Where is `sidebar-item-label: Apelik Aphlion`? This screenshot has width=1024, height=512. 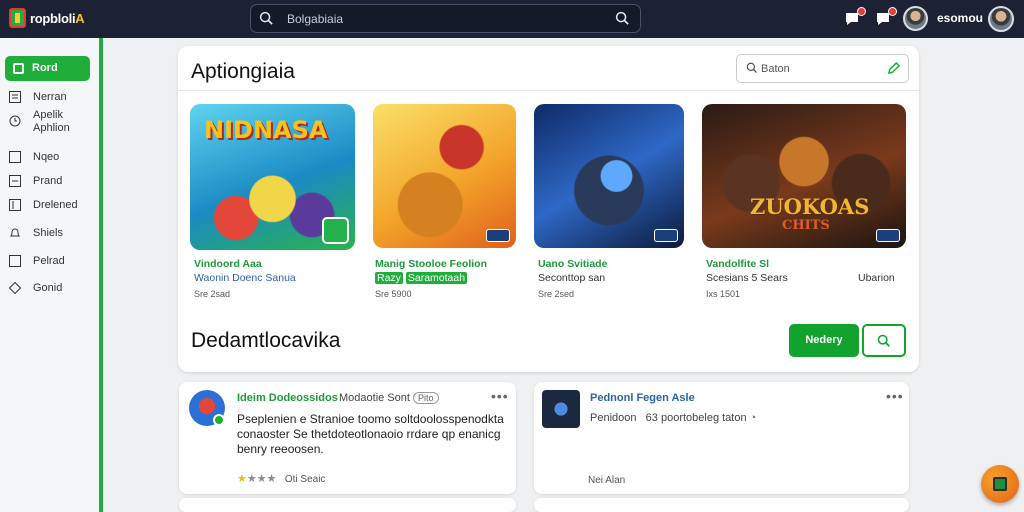
sidebar-item-label: Apelik Aphlion is located at coordinates (51, 121).